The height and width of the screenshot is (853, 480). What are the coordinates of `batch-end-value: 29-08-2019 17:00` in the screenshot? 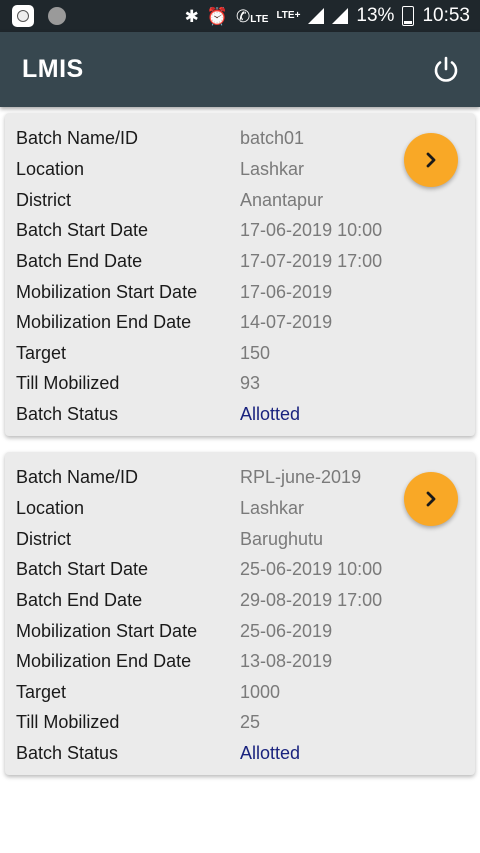 It's located at (311, 599).